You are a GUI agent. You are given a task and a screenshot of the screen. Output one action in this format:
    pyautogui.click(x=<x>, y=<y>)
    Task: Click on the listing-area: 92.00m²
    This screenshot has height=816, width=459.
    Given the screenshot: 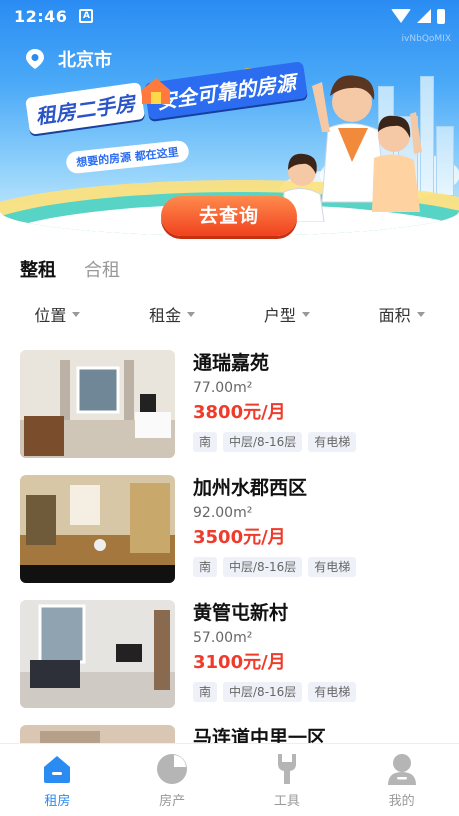 What is the action you would take?
    pyautogui.click(x=223, y=513)
    